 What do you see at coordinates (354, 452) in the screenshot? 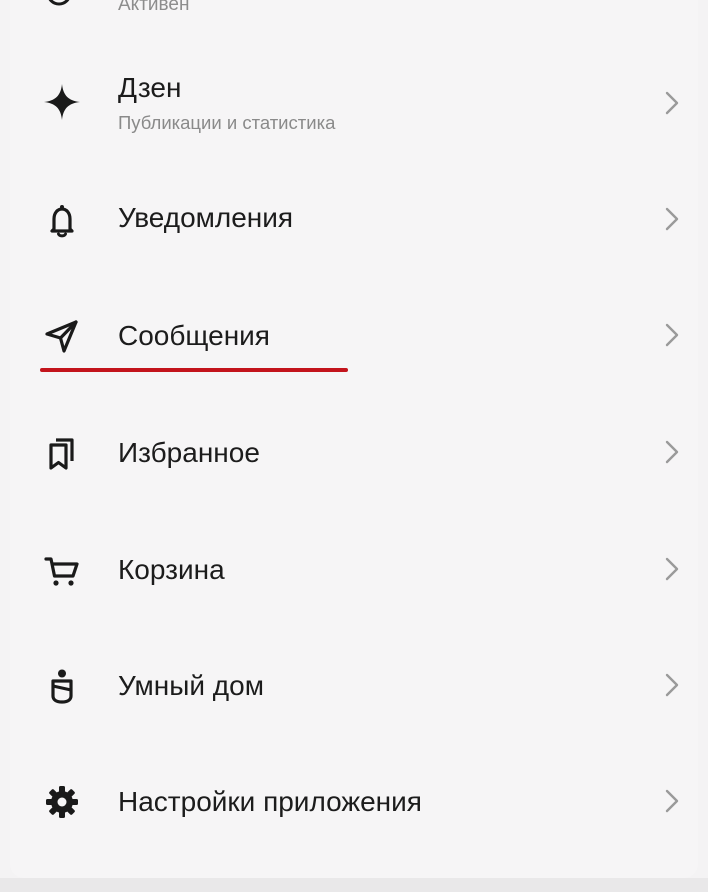
I see `menu-item-favorites: Избранное` at bounding box center [354, 452].